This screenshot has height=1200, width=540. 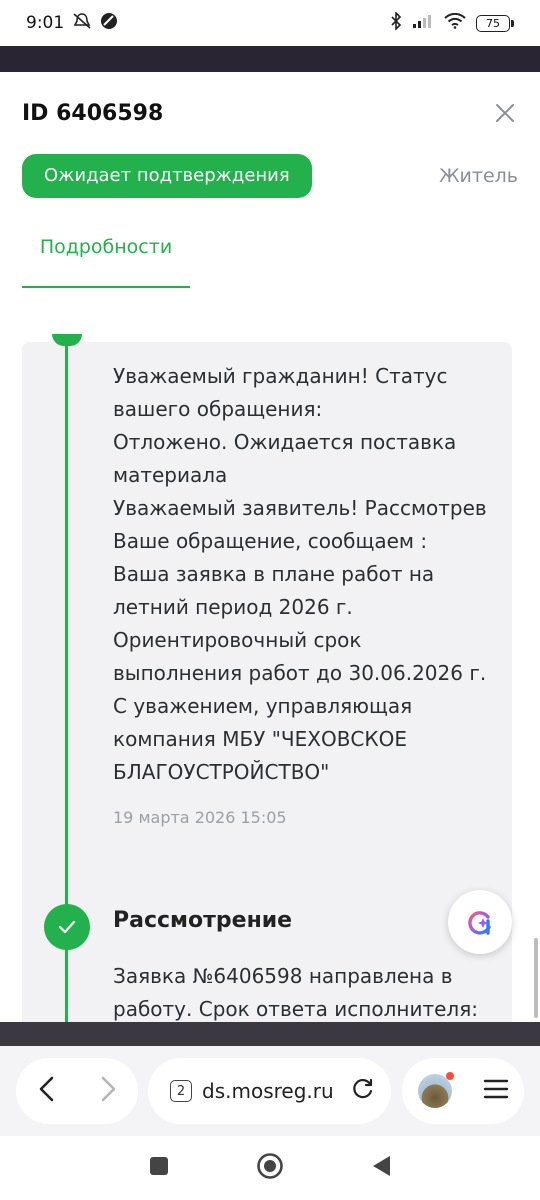 I want to click on check-icon, so click(x=67, y=927).